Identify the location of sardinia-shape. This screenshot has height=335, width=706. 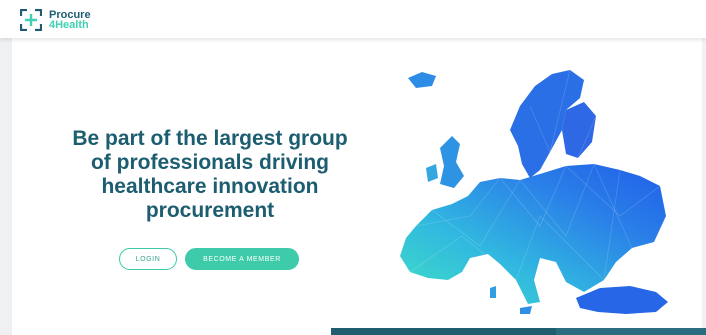
(493, 292).